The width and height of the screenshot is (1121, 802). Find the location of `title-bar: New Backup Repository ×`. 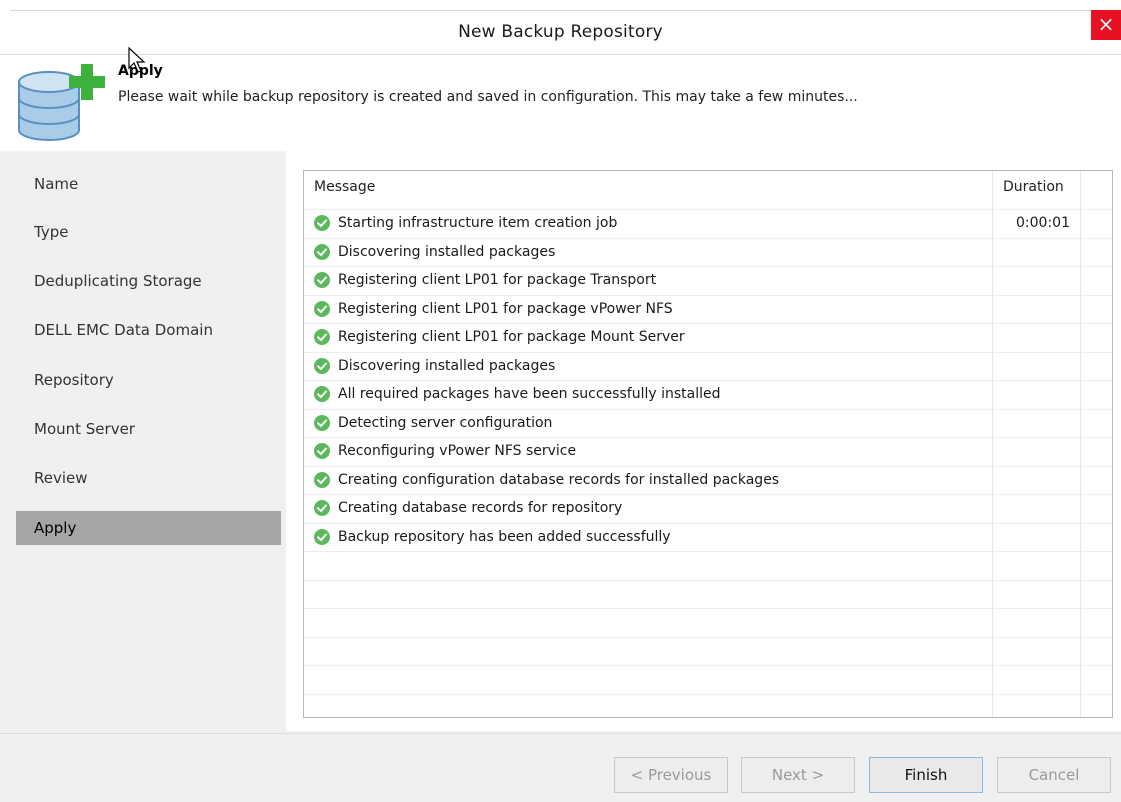

title-bar: New Backup Repository × is located at coordinates (560, 27).